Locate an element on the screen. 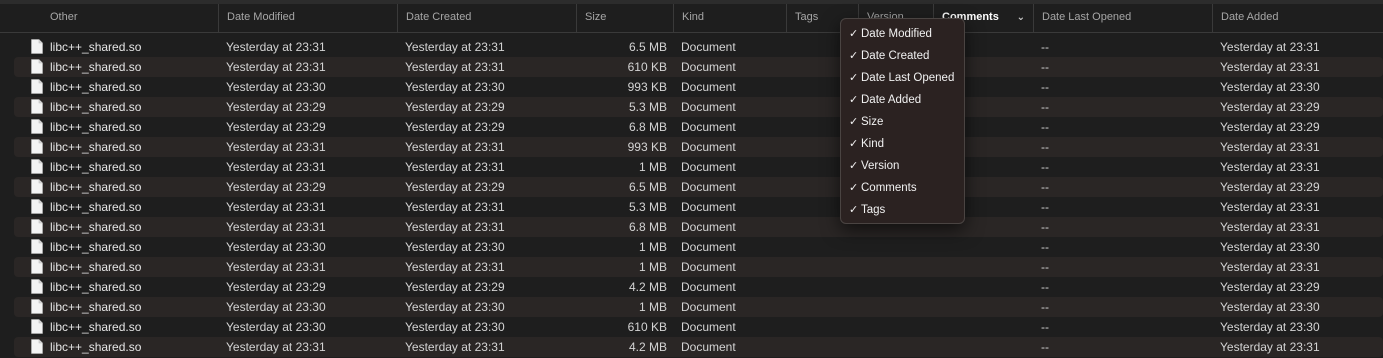 The image size is (1383, 358). menu-item-size: ✓ Size is located at coordinates (902, 122).